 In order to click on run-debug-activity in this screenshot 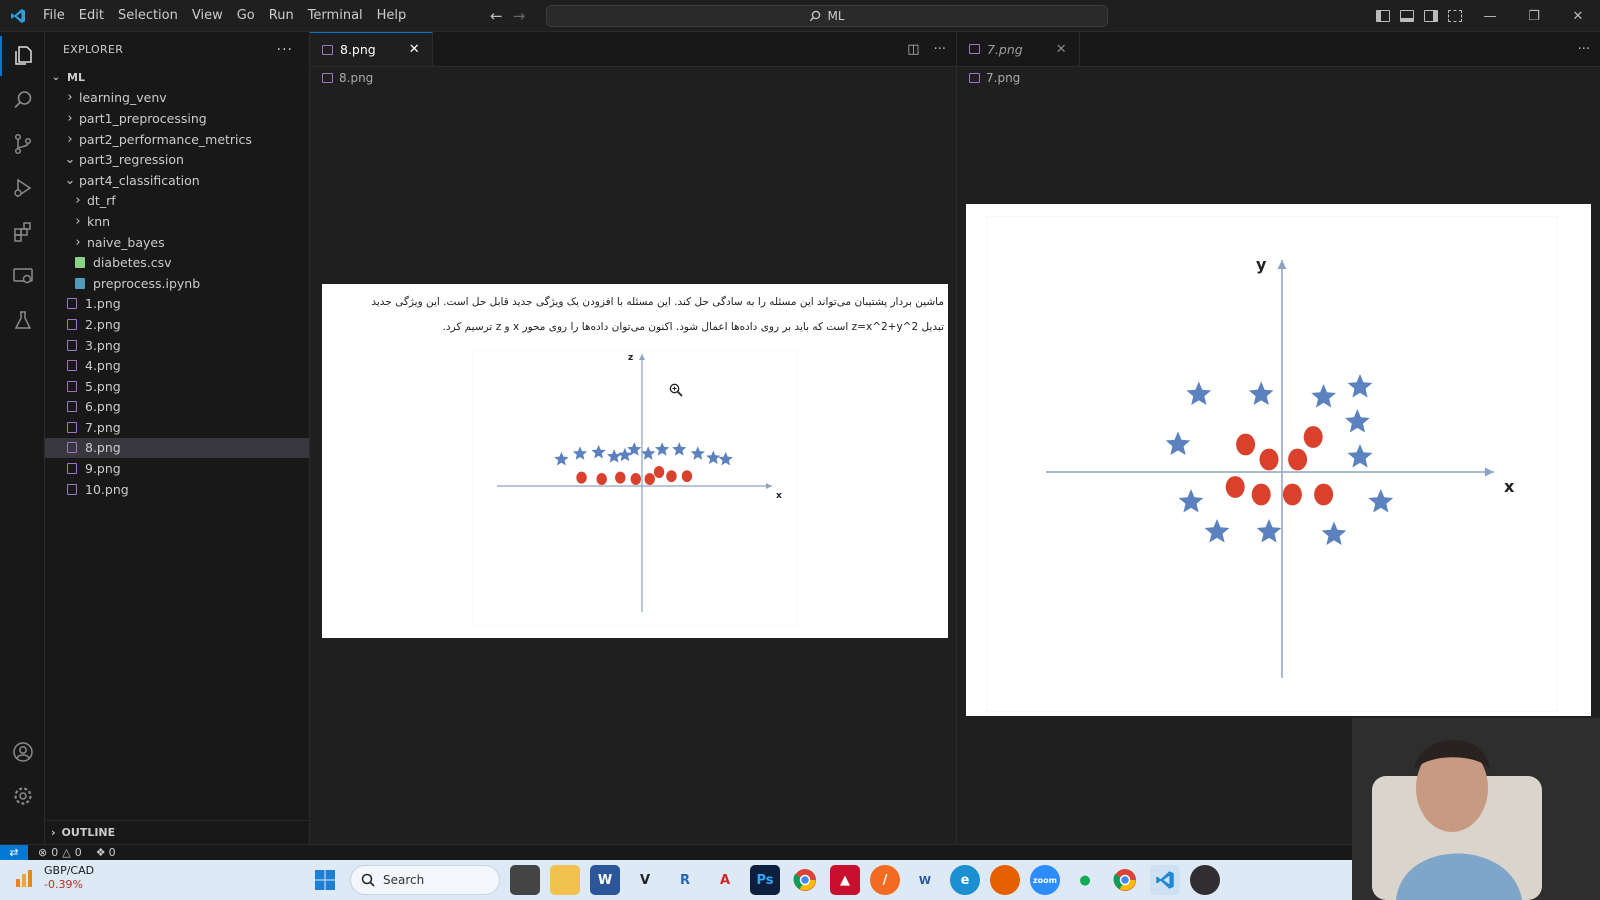, I will do `click(22, 188)`.